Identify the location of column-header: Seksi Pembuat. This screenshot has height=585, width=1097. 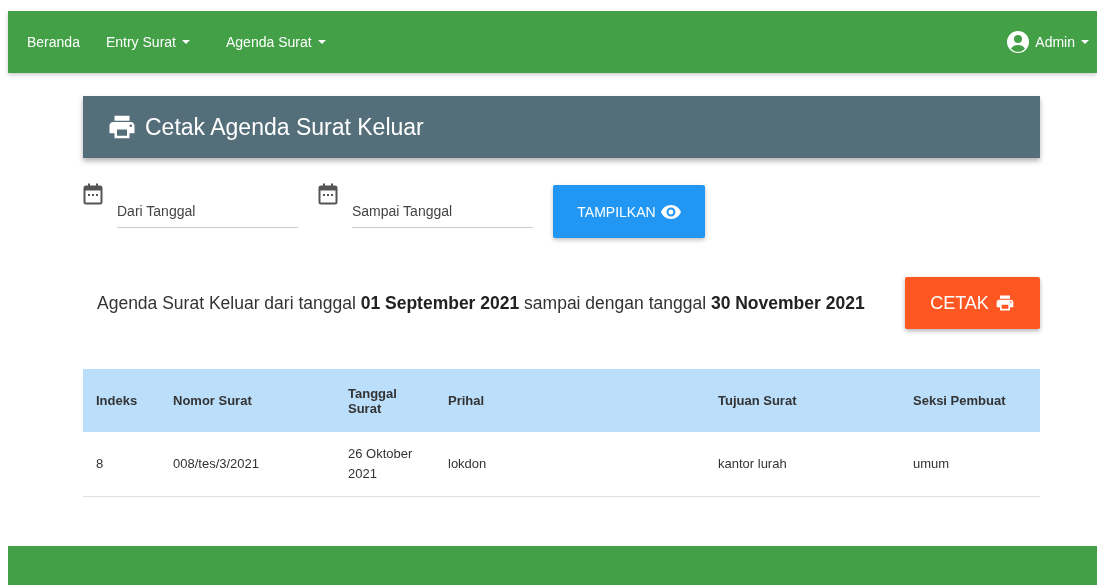
(970, 400).